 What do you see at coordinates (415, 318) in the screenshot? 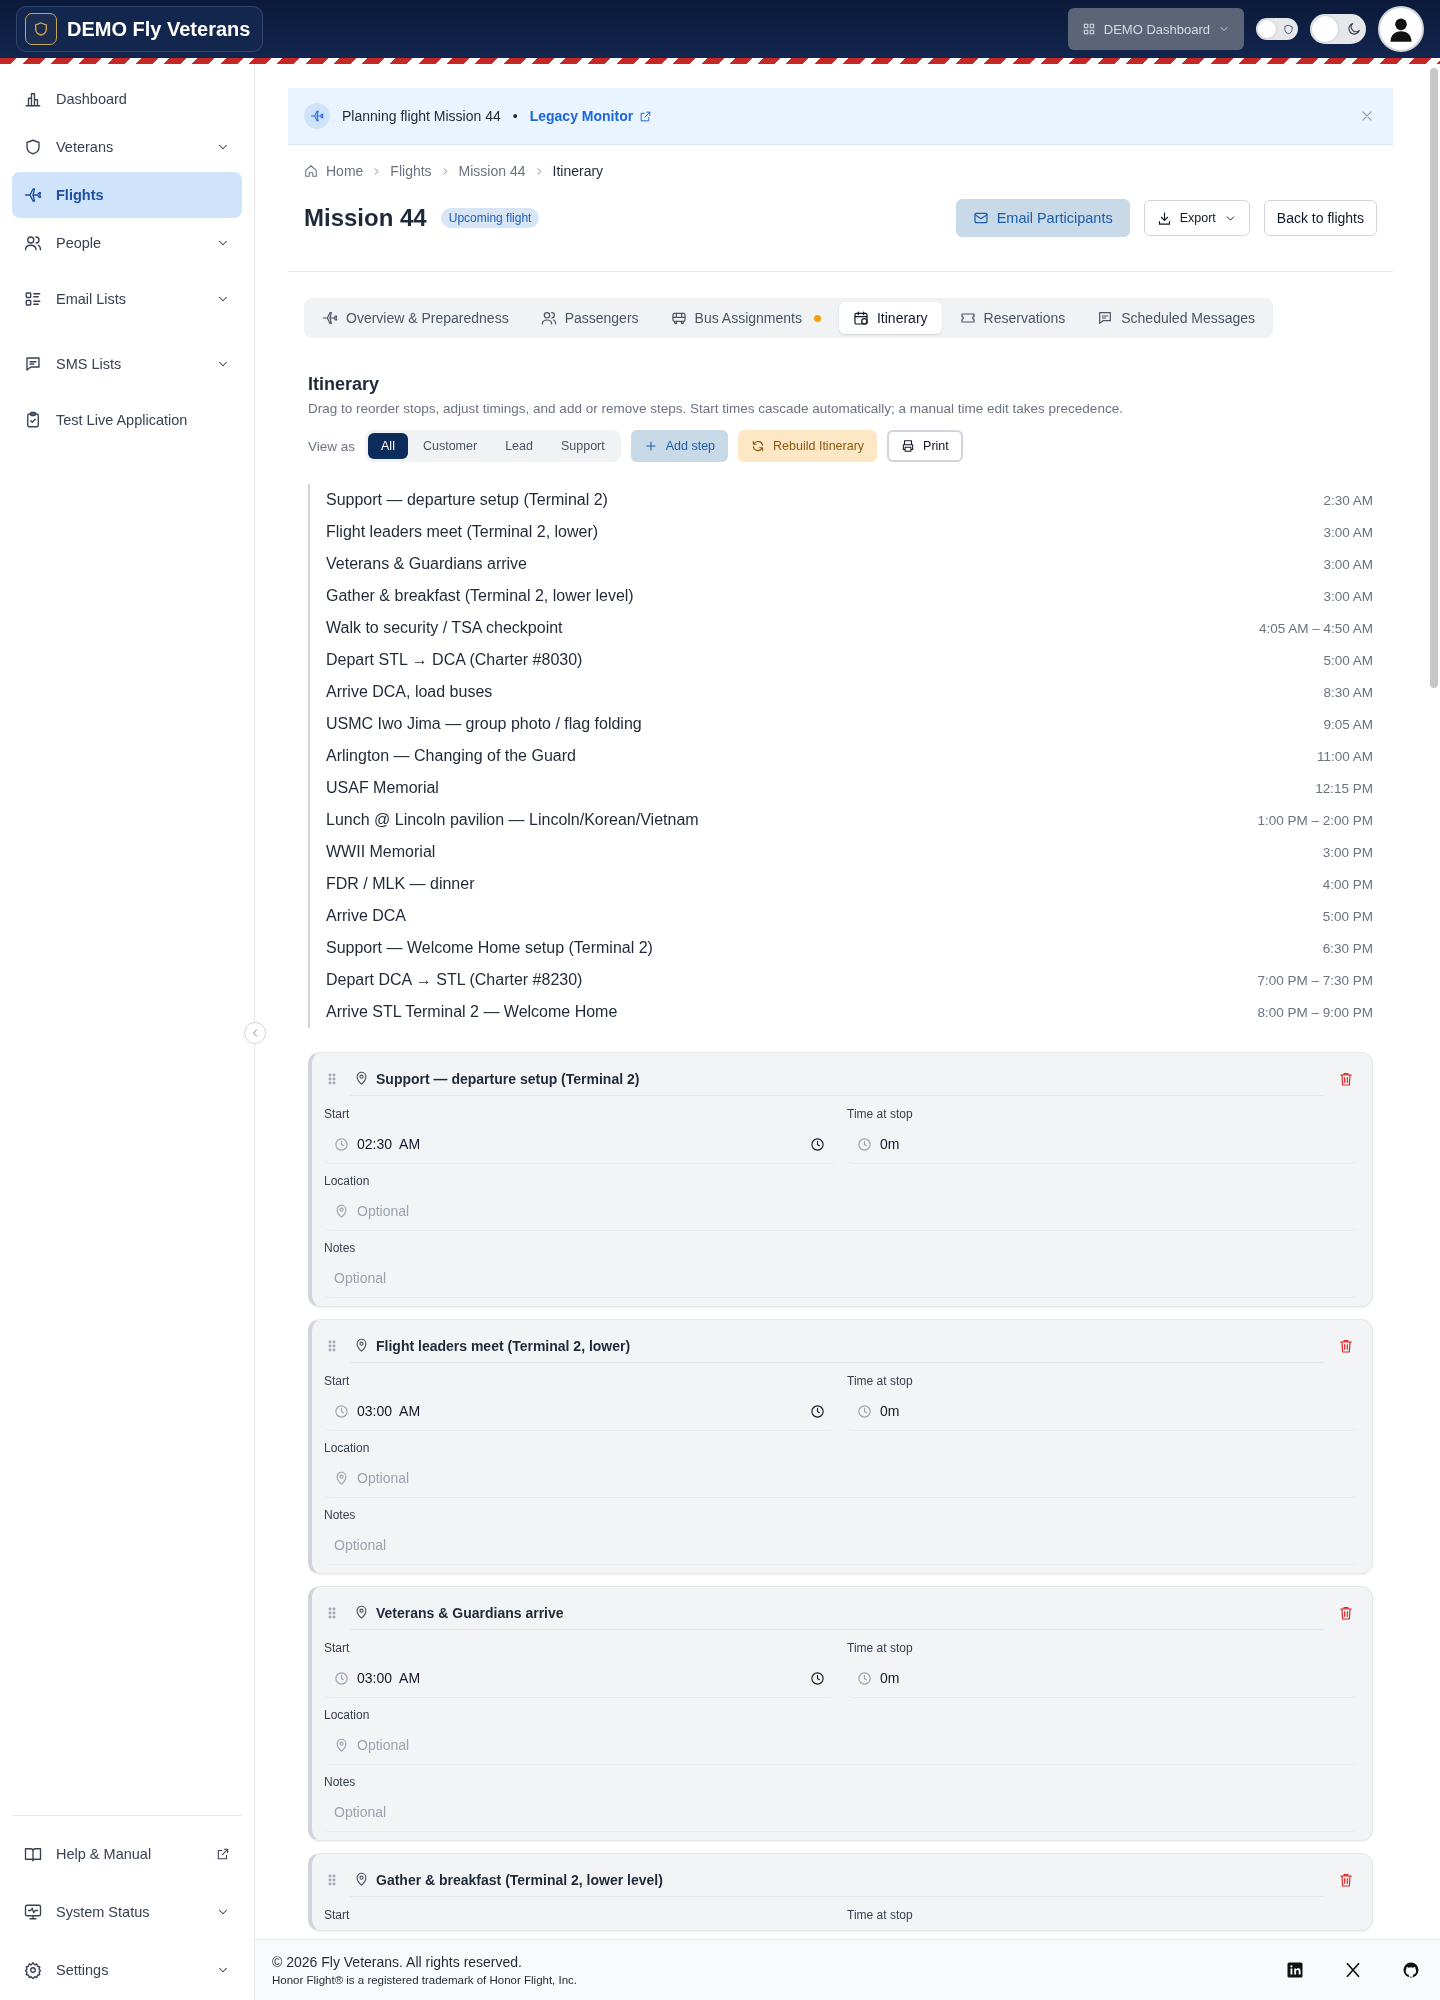
I see `tab: Overview & Preparedness` at bounding box center [415, 318].